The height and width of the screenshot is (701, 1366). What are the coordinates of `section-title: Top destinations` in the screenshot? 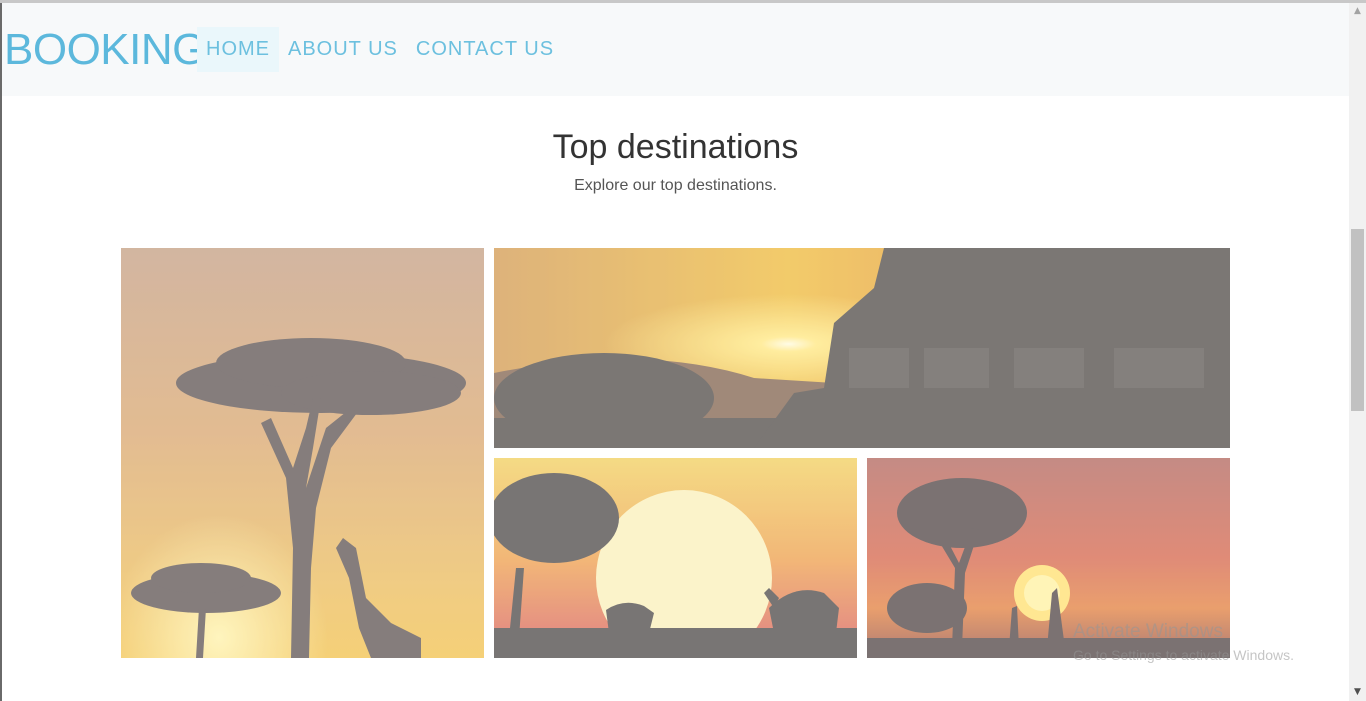 It's located at (675, 147).